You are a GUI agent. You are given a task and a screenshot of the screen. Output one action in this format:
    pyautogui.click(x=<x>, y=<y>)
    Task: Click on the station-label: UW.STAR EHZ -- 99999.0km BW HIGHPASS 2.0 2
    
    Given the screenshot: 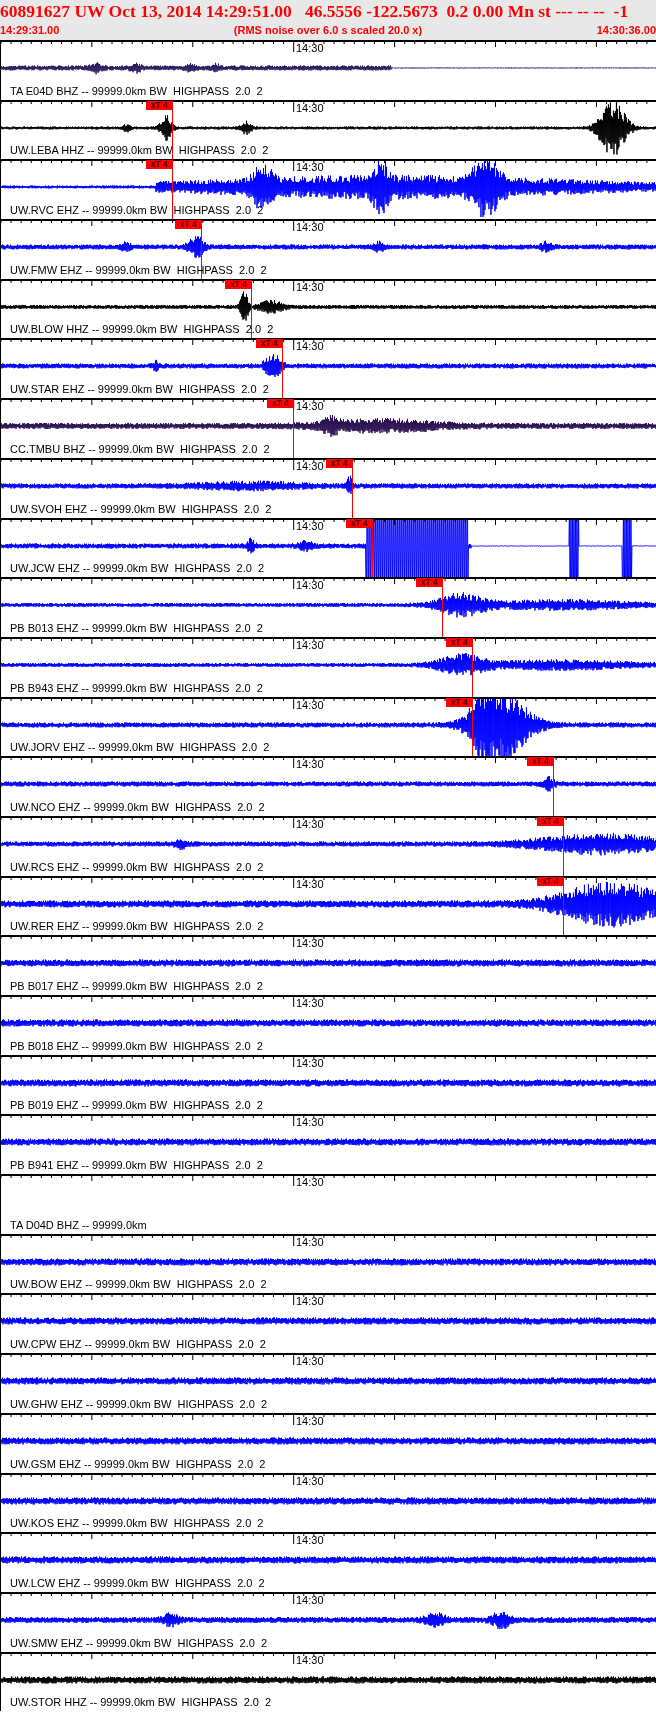 What is the action you would take?
    pyautogui.click(x=139, y=389)
    